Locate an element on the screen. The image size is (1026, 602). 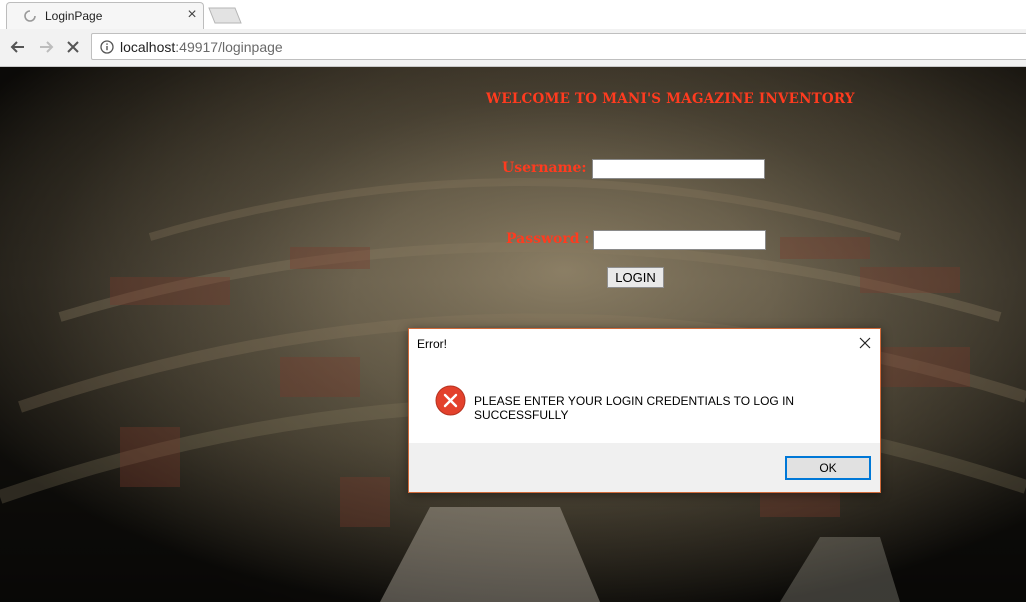
welcome-heading: WELCOME TO MANI'S MAGAZINE INVENTORY is located at coordinates (670, 99).